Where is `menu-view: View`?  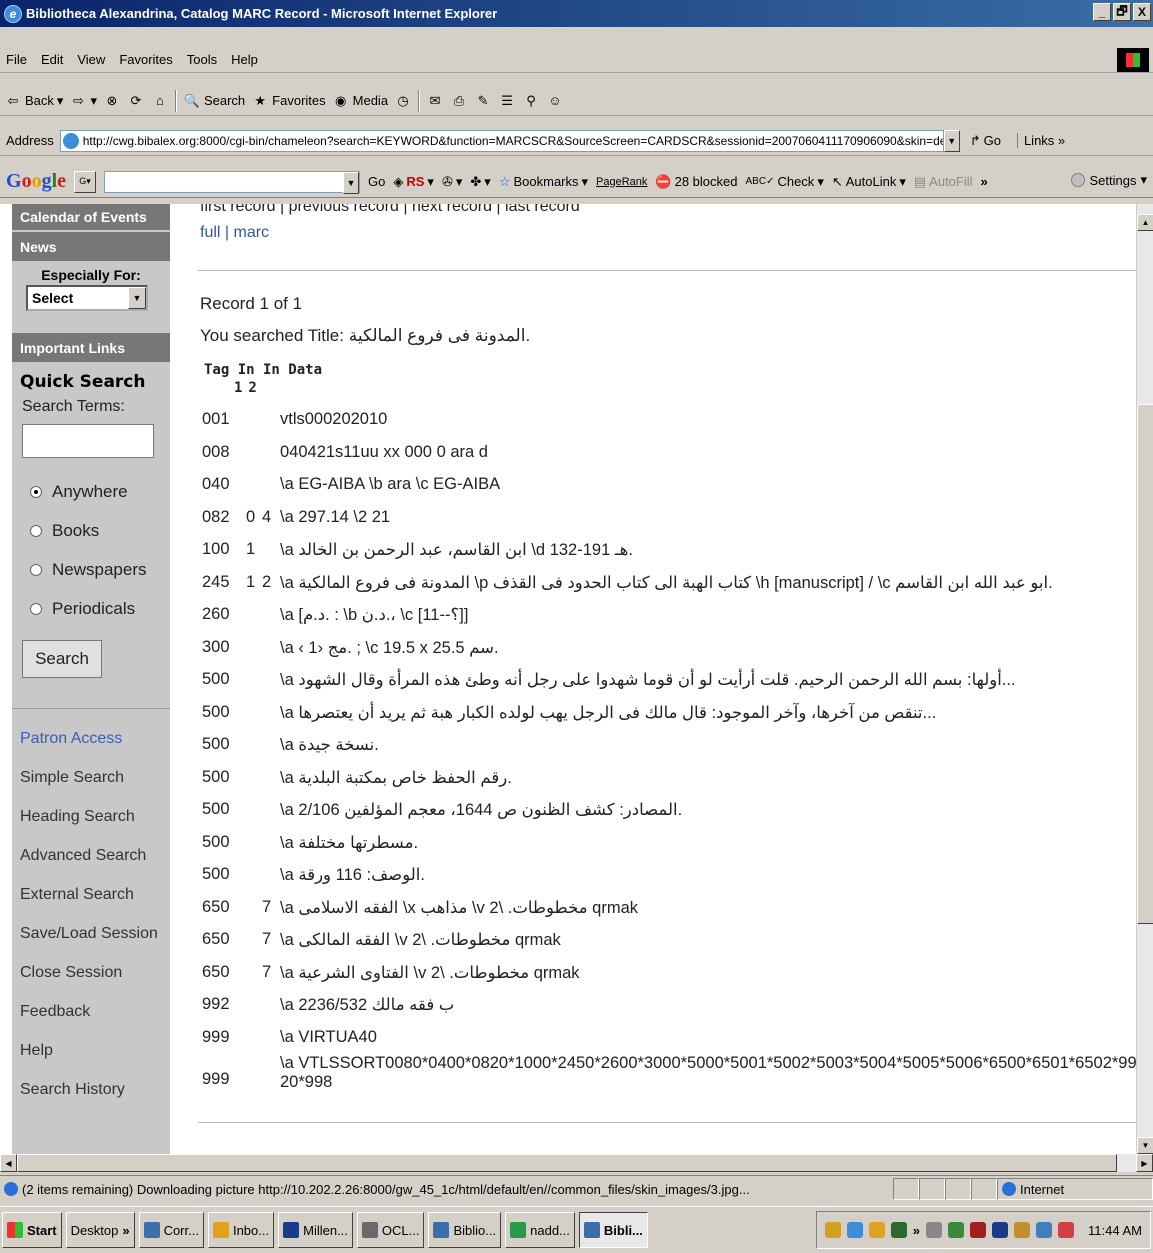
menu-view: View is located at coordinates (91, 59).